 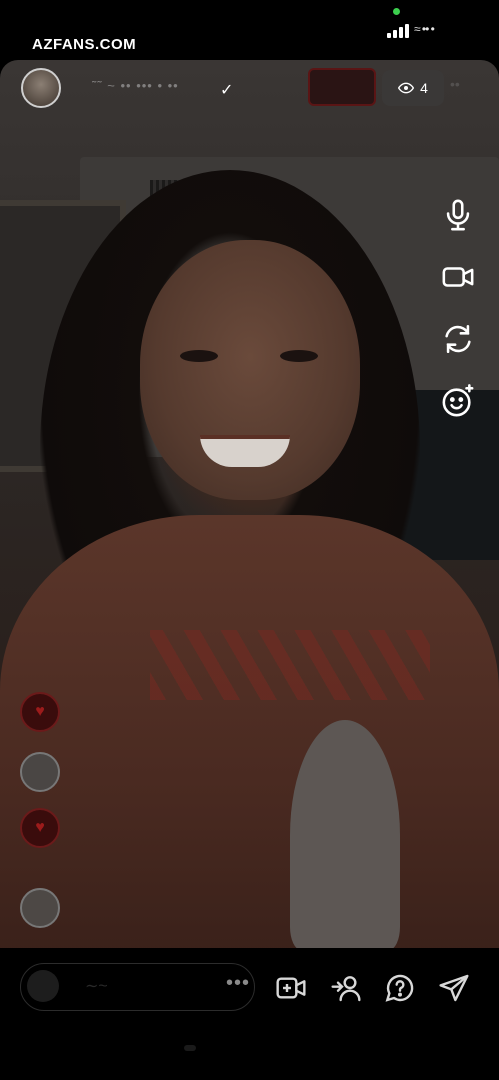 I want to click on video-toggle-button, so click(x=458, y=277).